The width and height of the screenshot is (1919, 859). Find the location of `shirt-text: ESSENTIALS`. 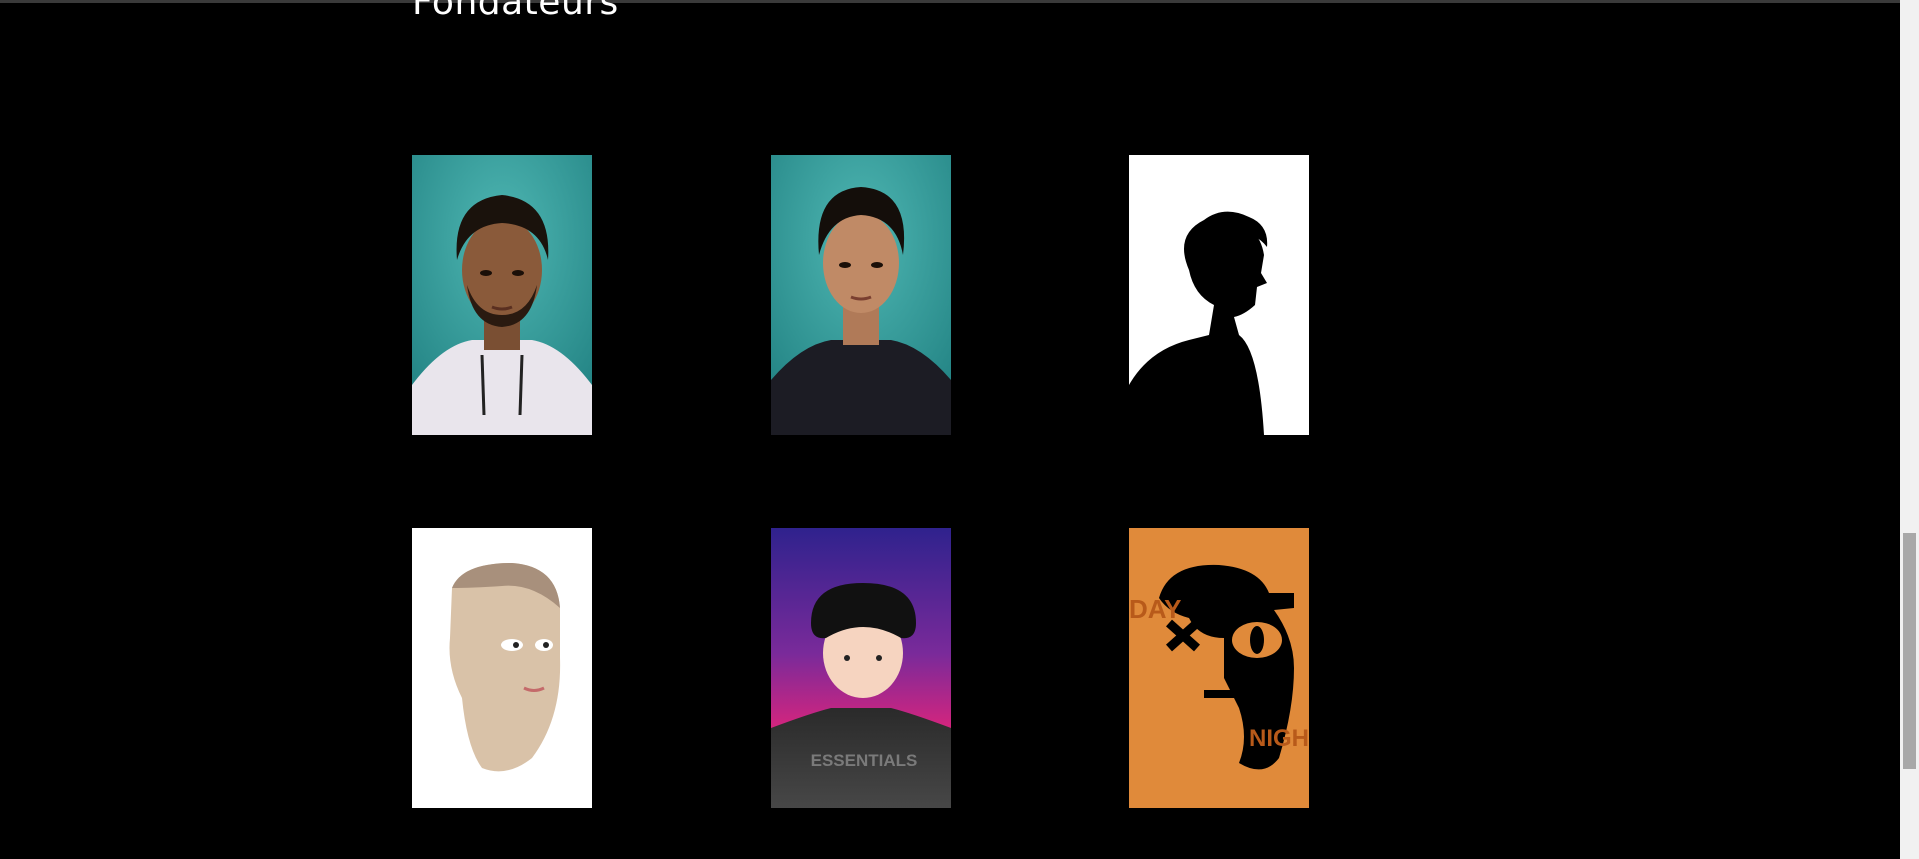

shirt-text: ESSENTIALS is located at coordinates (864, 760).